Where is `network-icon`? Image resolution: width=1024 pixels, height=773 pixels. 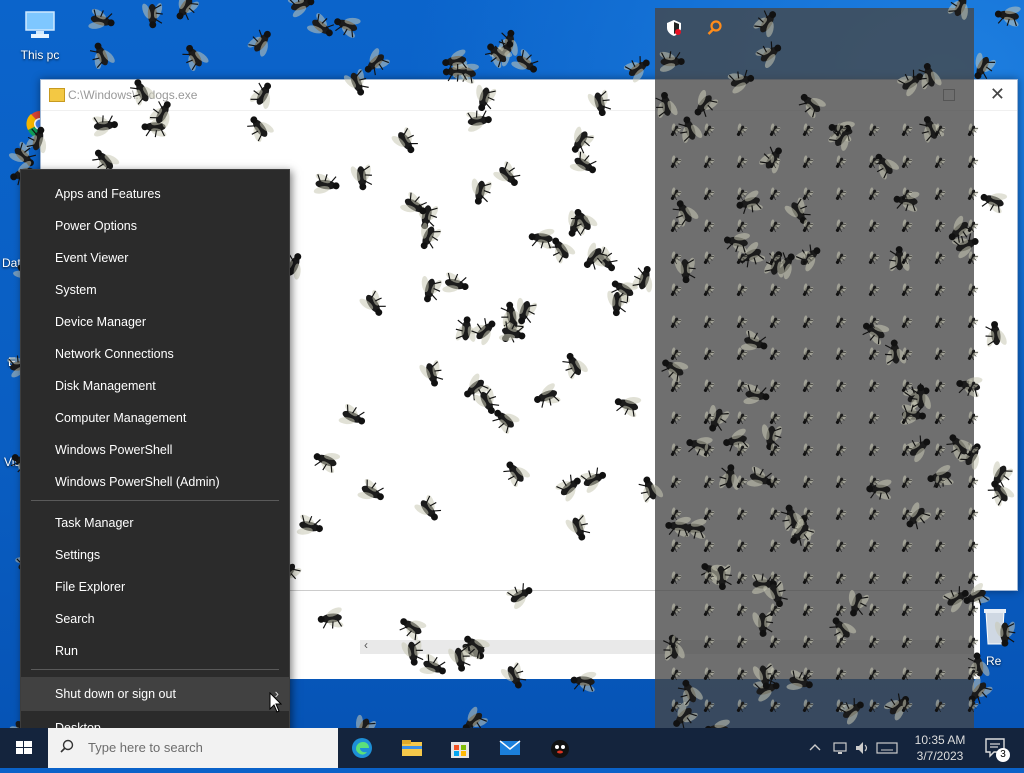
network-icon is located at coordinates (840, 748).